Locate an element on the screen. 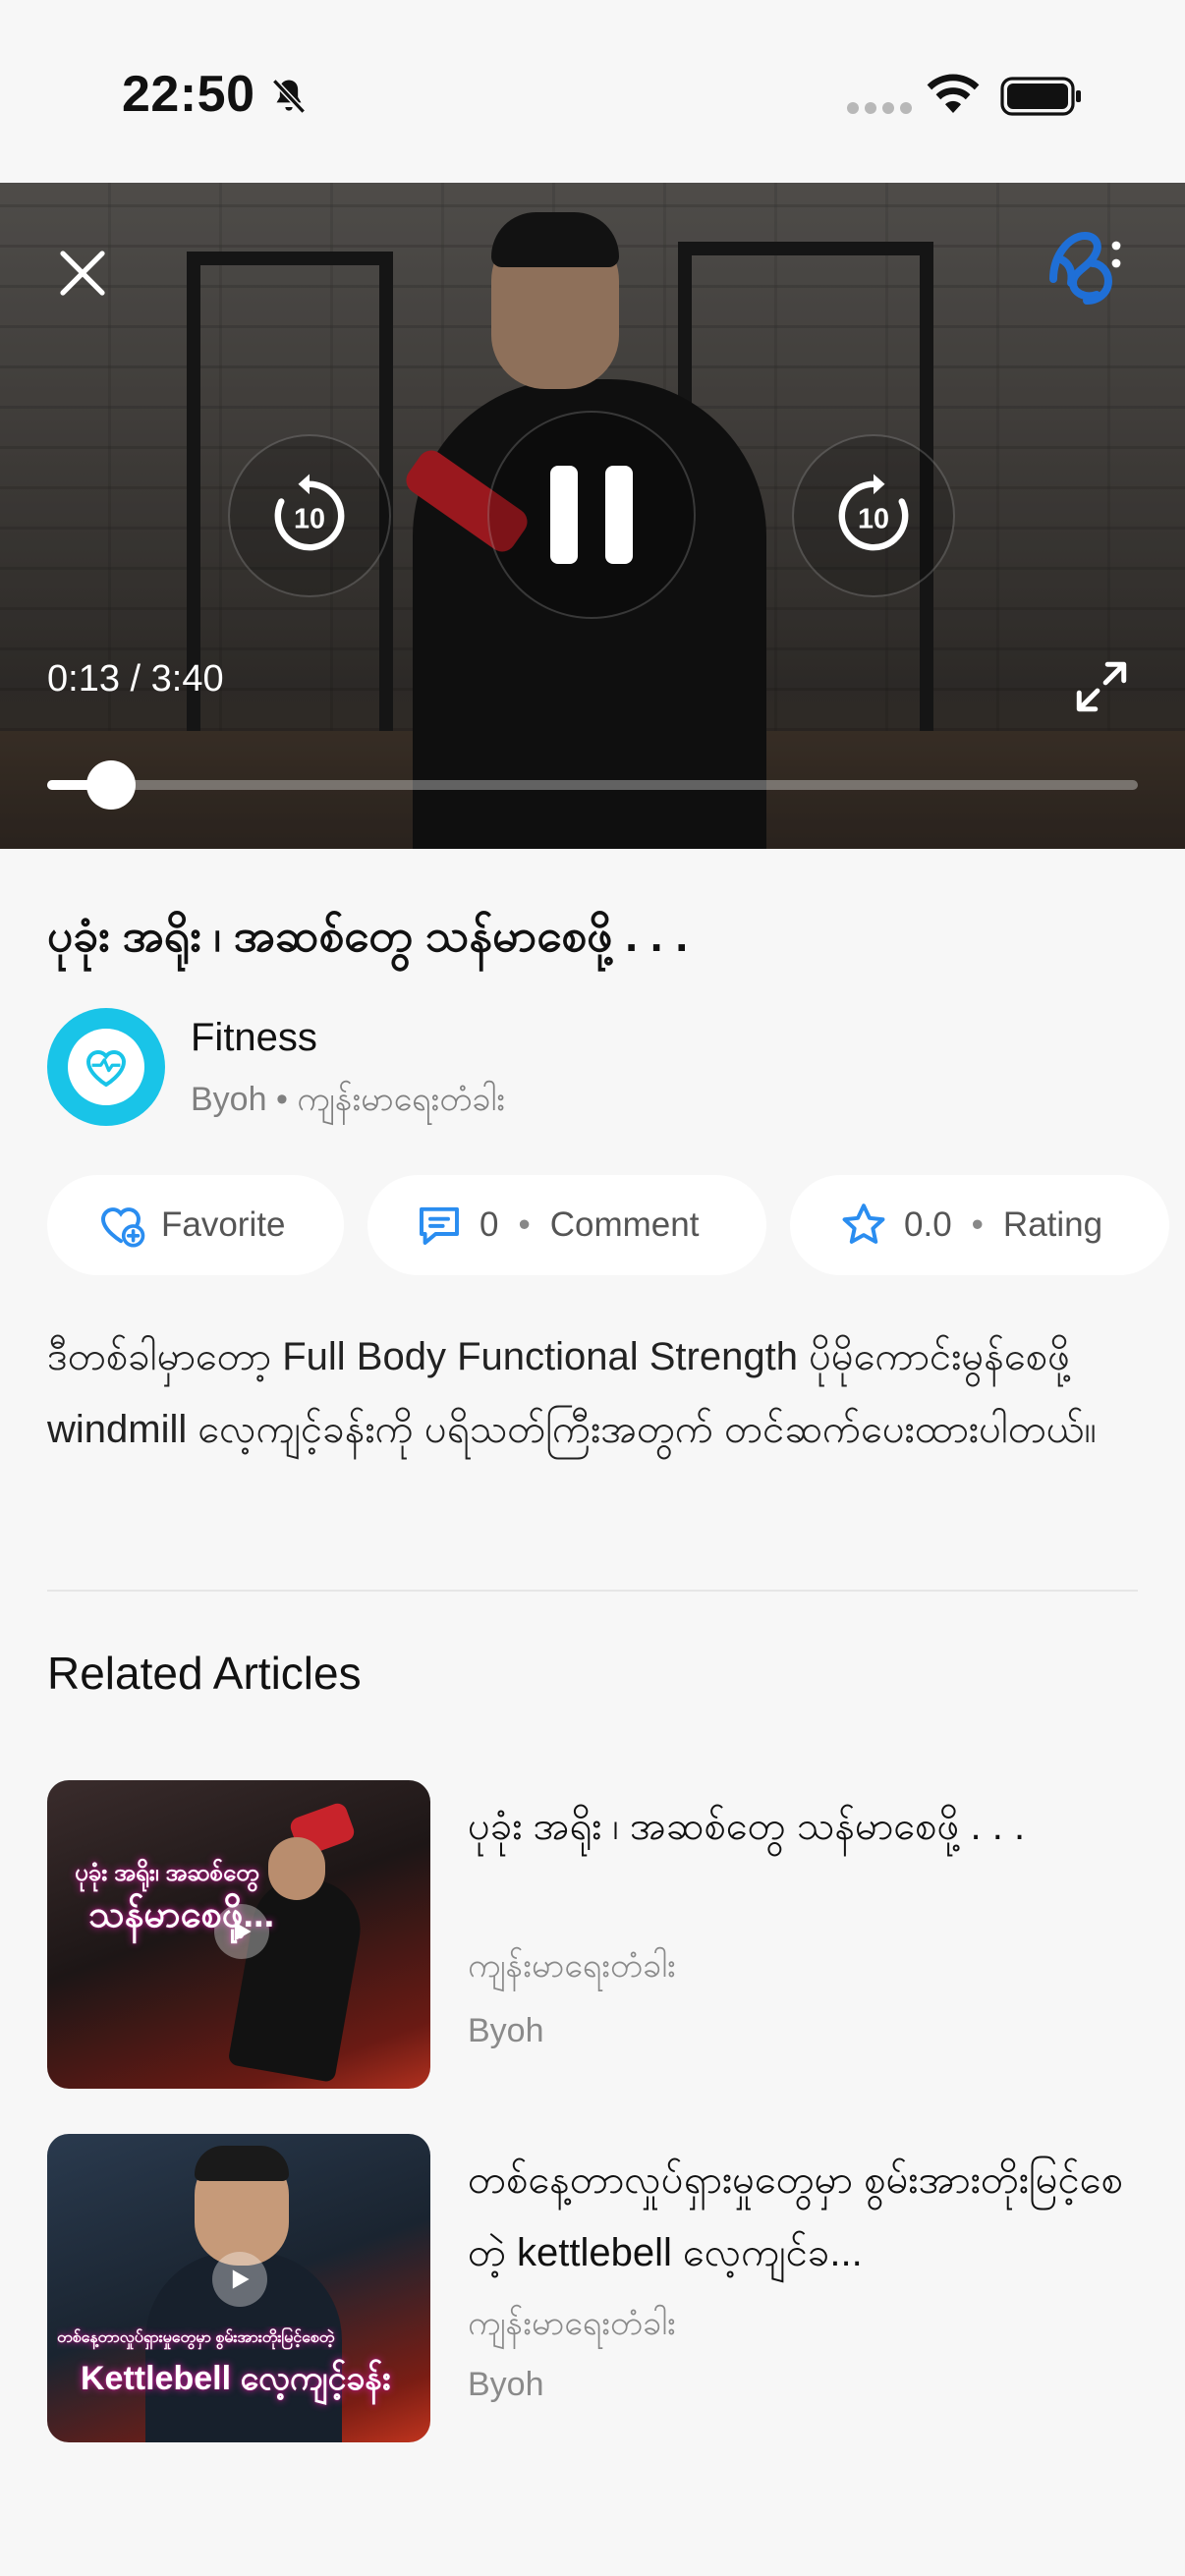  status-bar: 22:50 is located at coordinates (592, 91).